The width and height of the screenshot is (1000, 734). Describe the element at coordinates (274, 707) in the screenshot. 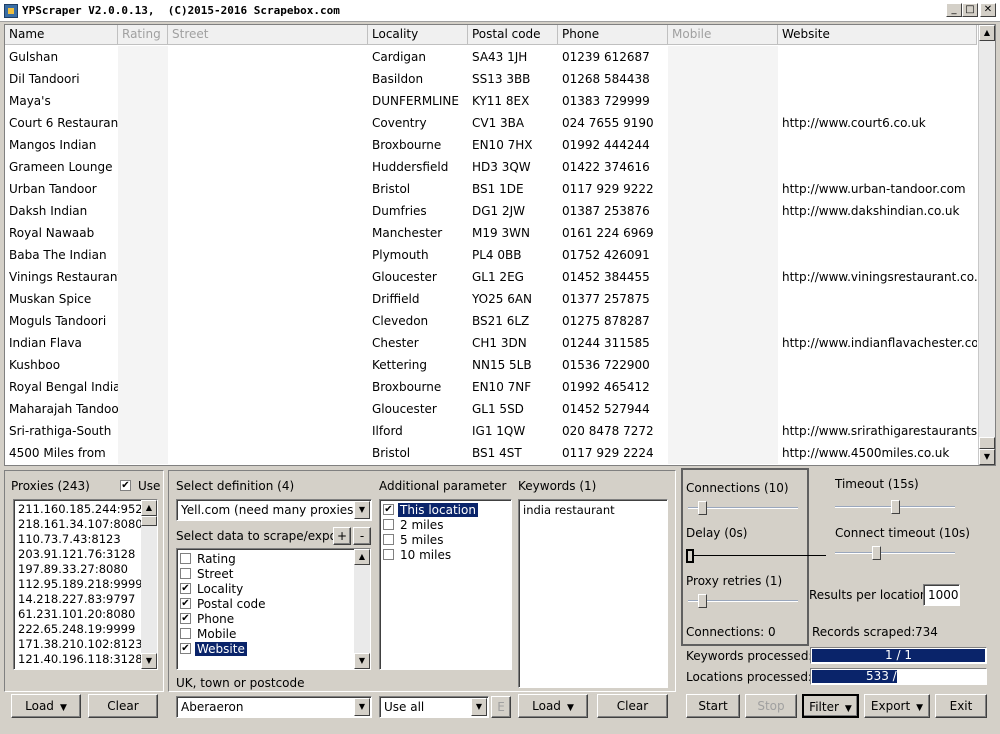

I see `location-select: Aberaeron ▼` at that location.